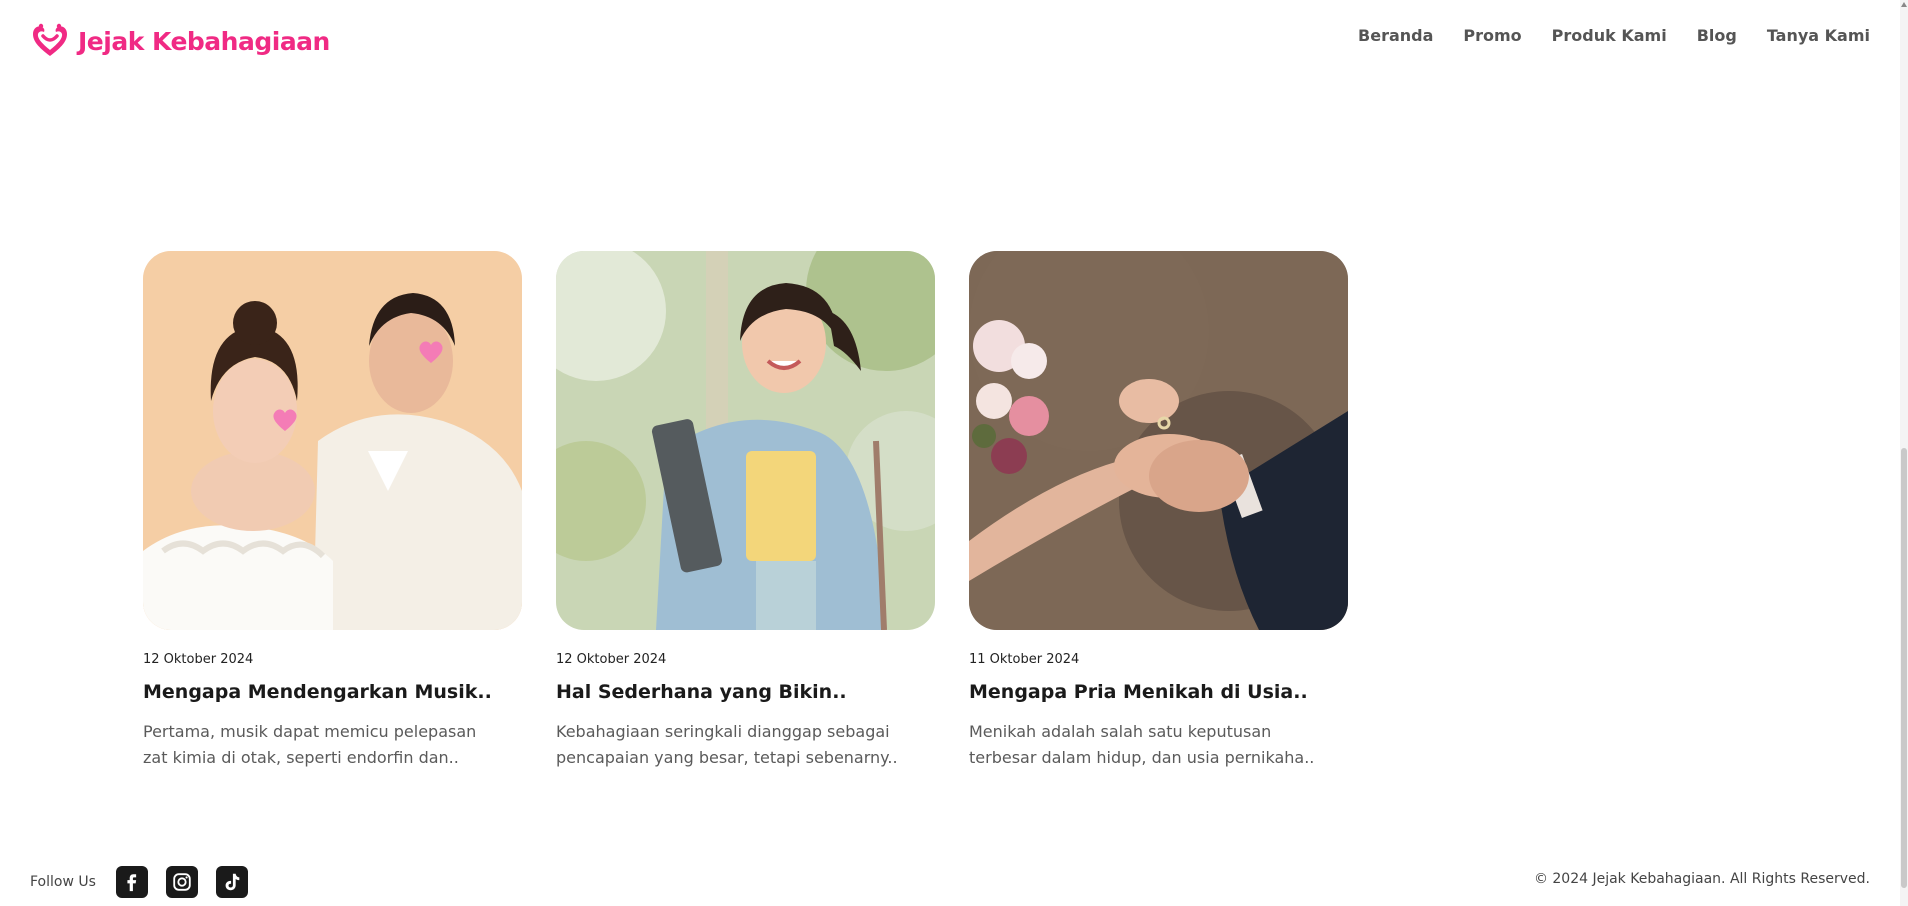  What do you see at coordinates (181, 882) in the screenshot?
I see `instagram-icon` at bounding box center [181, 882].